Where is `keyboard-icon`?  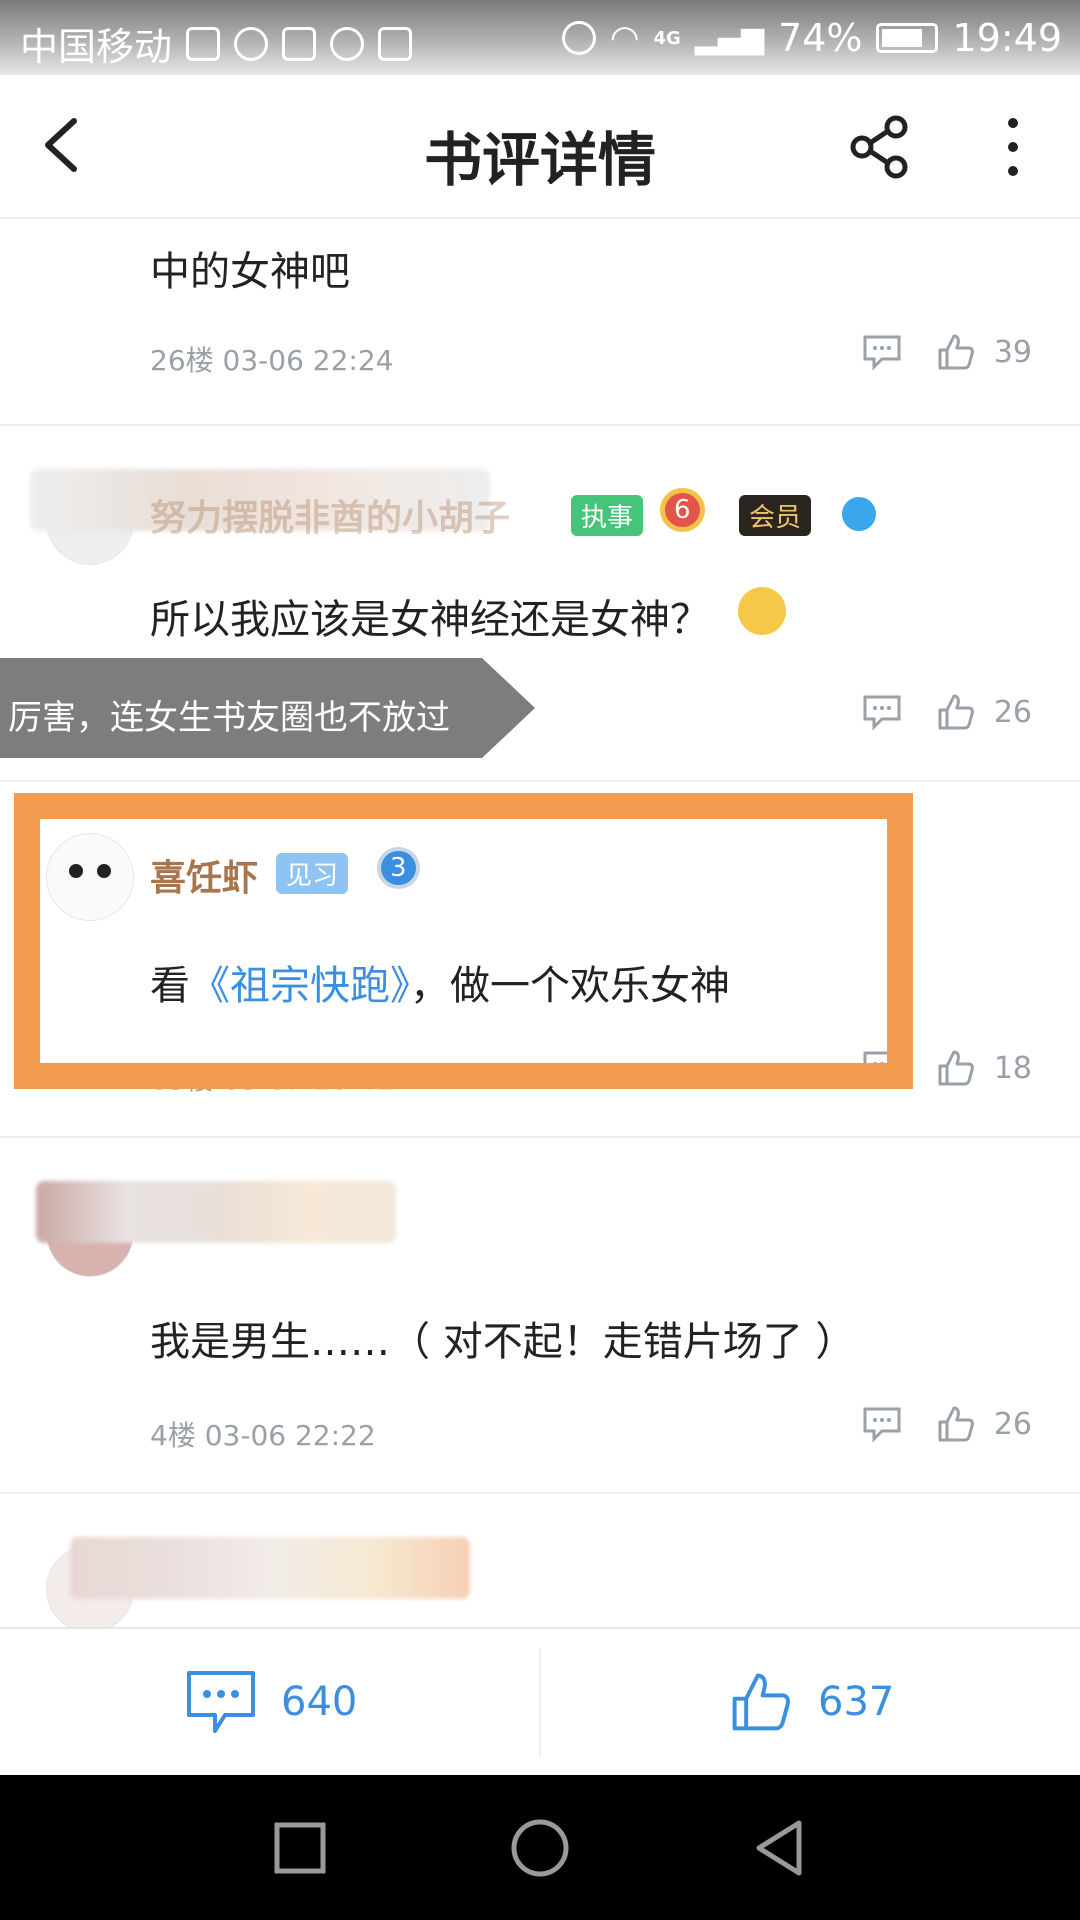
keyboard-icon is located at coordinates (299, 43).